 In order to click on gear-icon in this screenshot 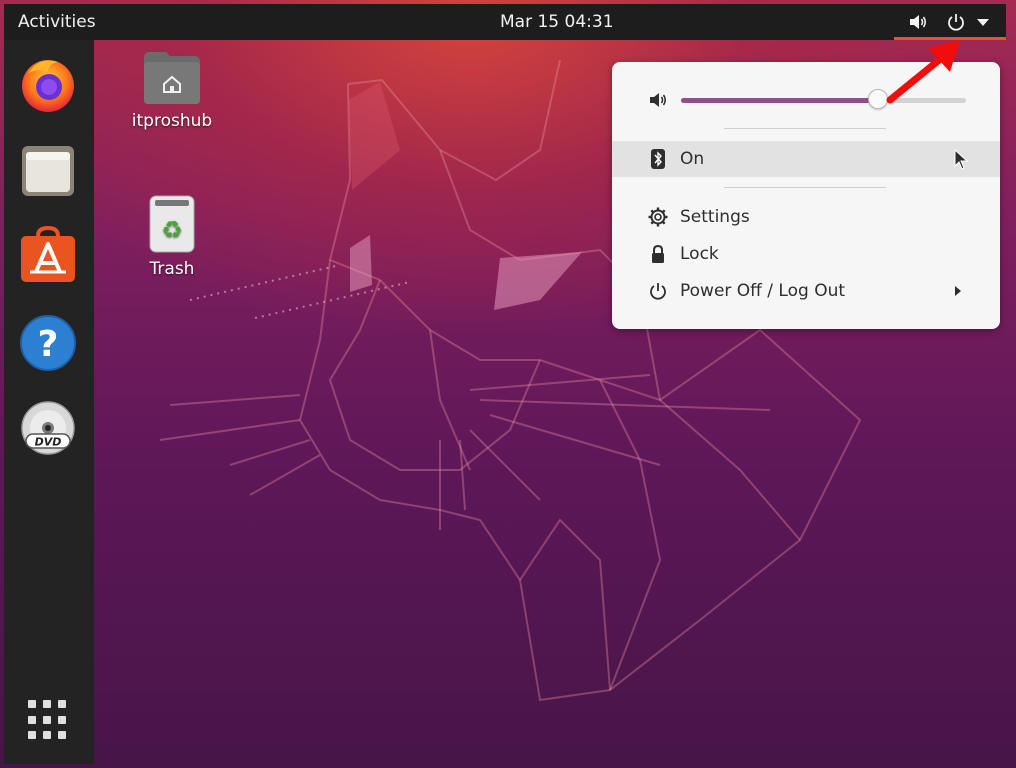, I will do `click(658, 217)`.